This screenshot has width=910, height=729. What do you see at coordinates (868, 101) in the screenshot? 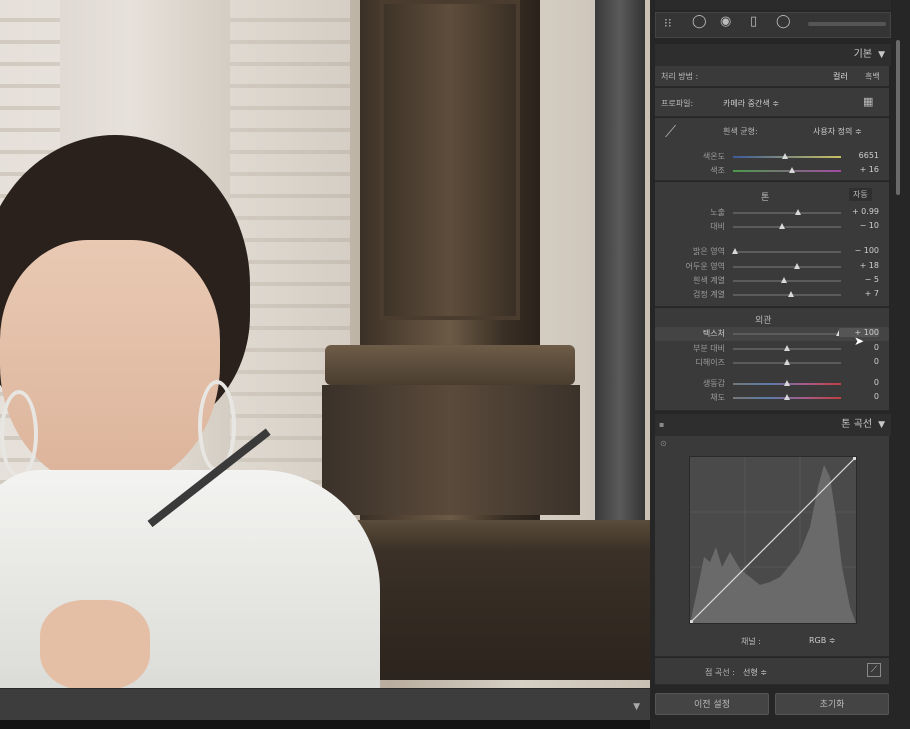
I see `profile-browser-icon: ▦` at bounding box center [868, 101].